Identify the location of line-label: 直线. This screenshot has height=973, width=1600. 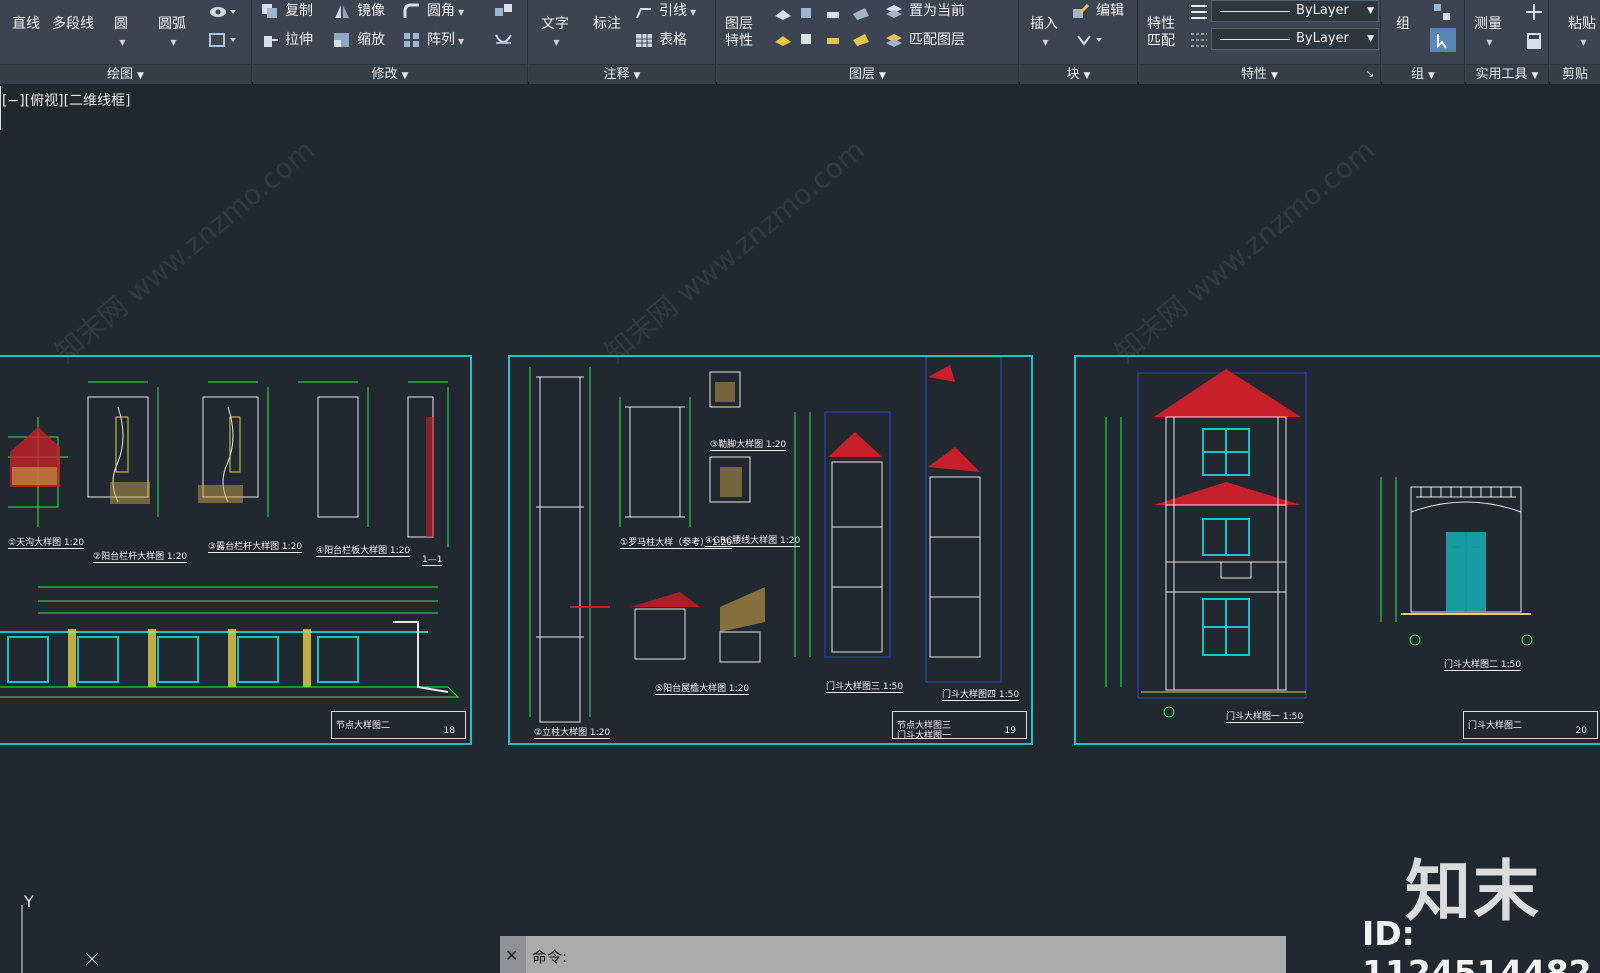
(26, 24).